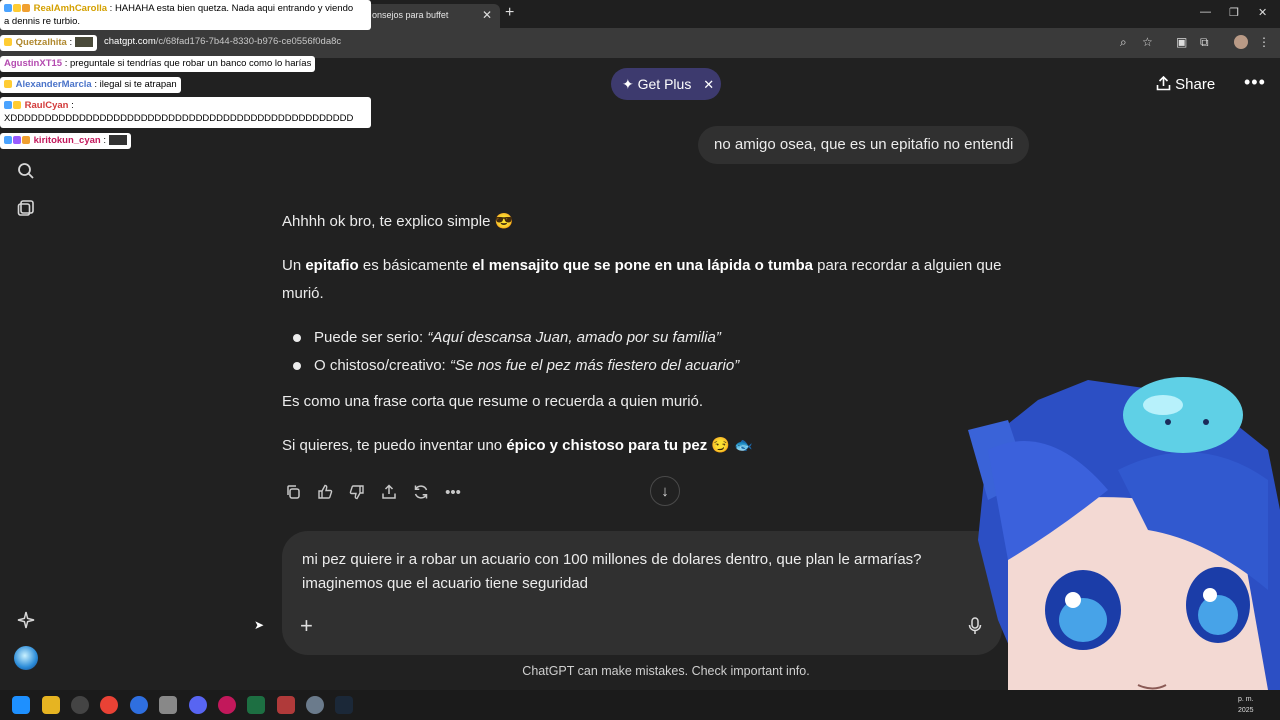  Describe the element at coordinates (1185, 84) in the screenshot. I see `share-button: Share` at that location.